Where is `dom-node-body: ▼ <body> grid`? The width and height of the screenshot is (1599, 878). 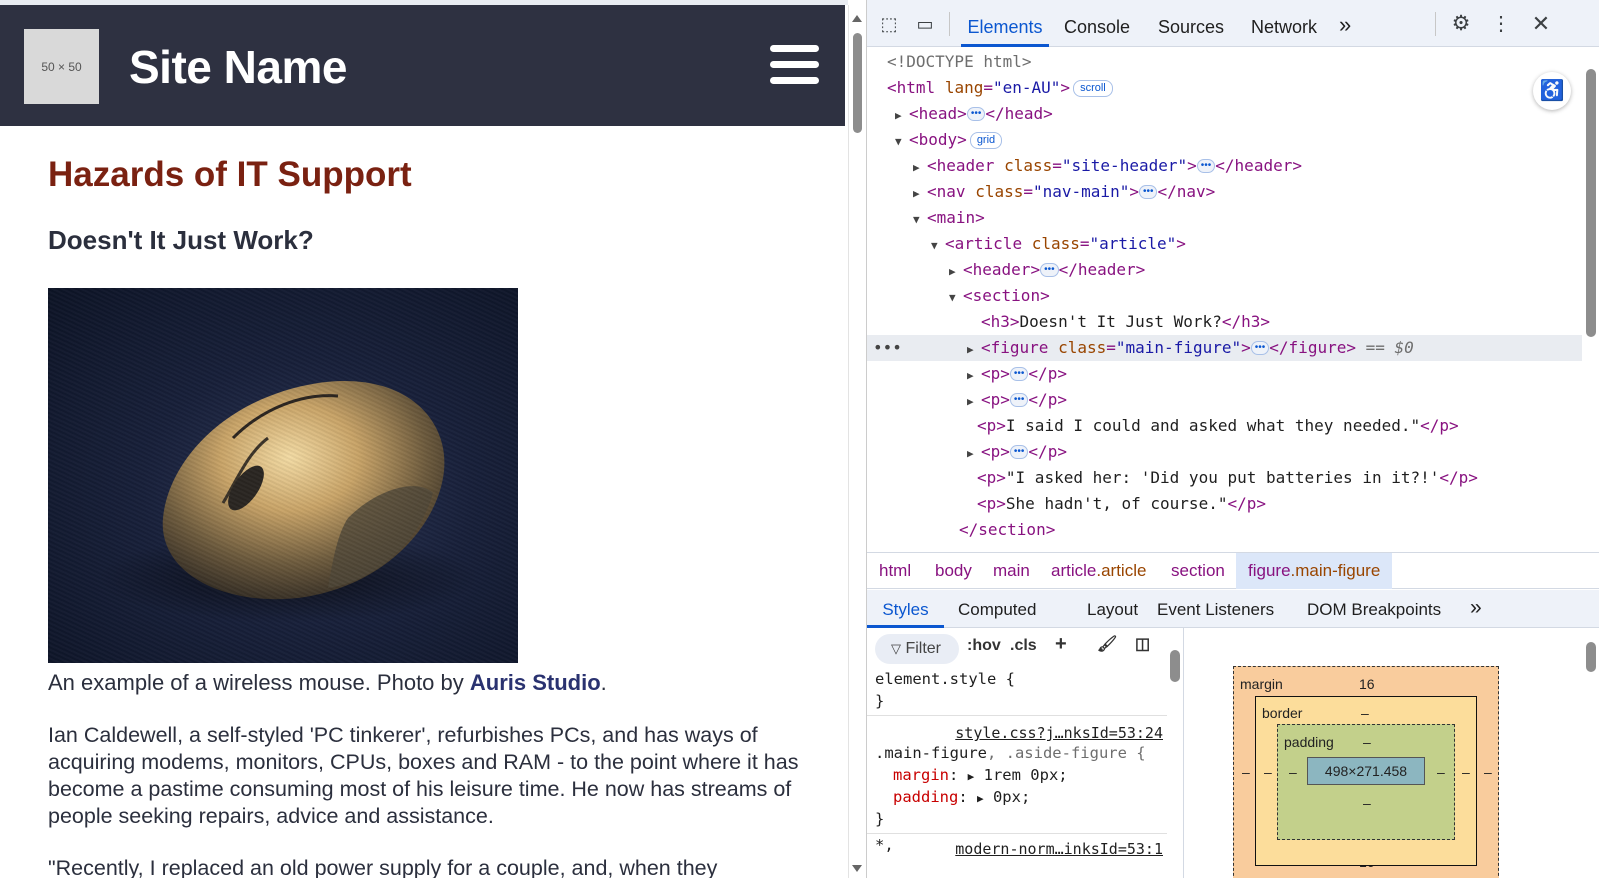
dom-node-body: ▼ <body> grid is located at coordinates (1224, 140).